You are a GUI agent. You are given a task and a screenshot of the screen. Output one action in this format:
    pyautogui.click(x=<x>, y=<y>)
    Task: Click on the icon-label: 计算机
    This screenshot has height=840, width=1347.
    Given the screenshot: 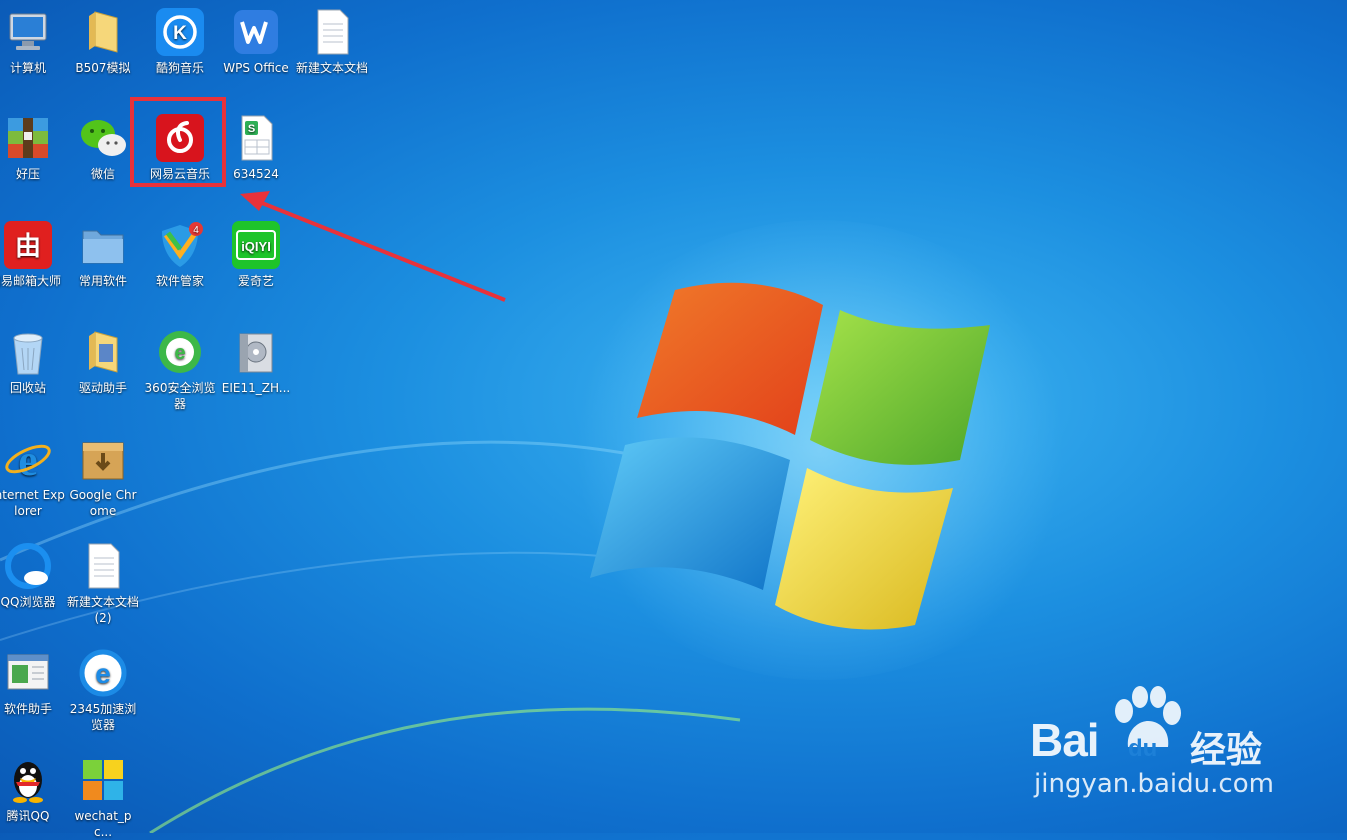 What is the action you would take?
    pyautogui.click(x=27, y=68)
    